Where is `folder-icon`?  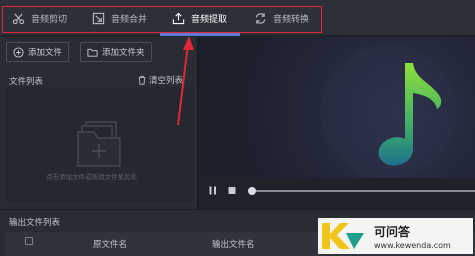 folder-icon is located at coordinates (92, 52).